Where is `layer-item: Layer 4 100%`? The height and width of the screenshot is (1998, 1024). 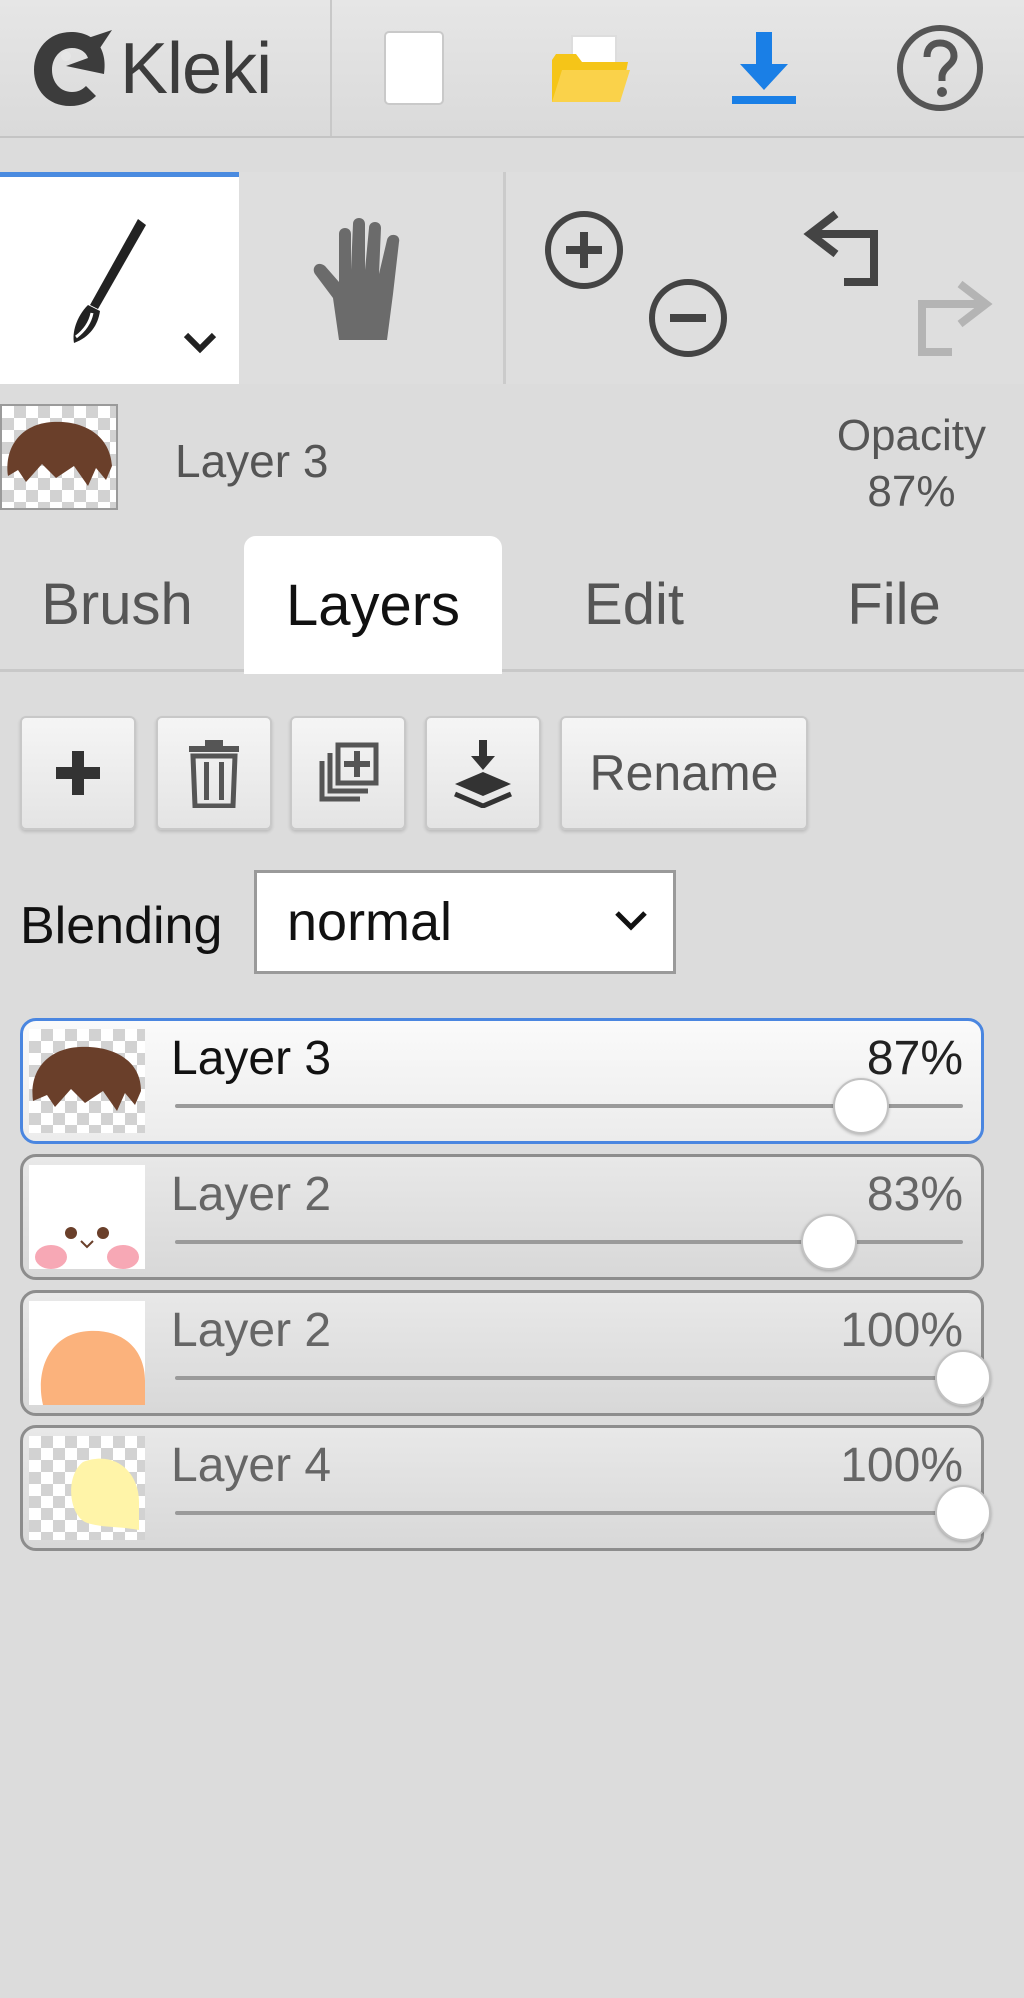 layer-item: Layer 4 100% is located at coordinates (505, 1488).